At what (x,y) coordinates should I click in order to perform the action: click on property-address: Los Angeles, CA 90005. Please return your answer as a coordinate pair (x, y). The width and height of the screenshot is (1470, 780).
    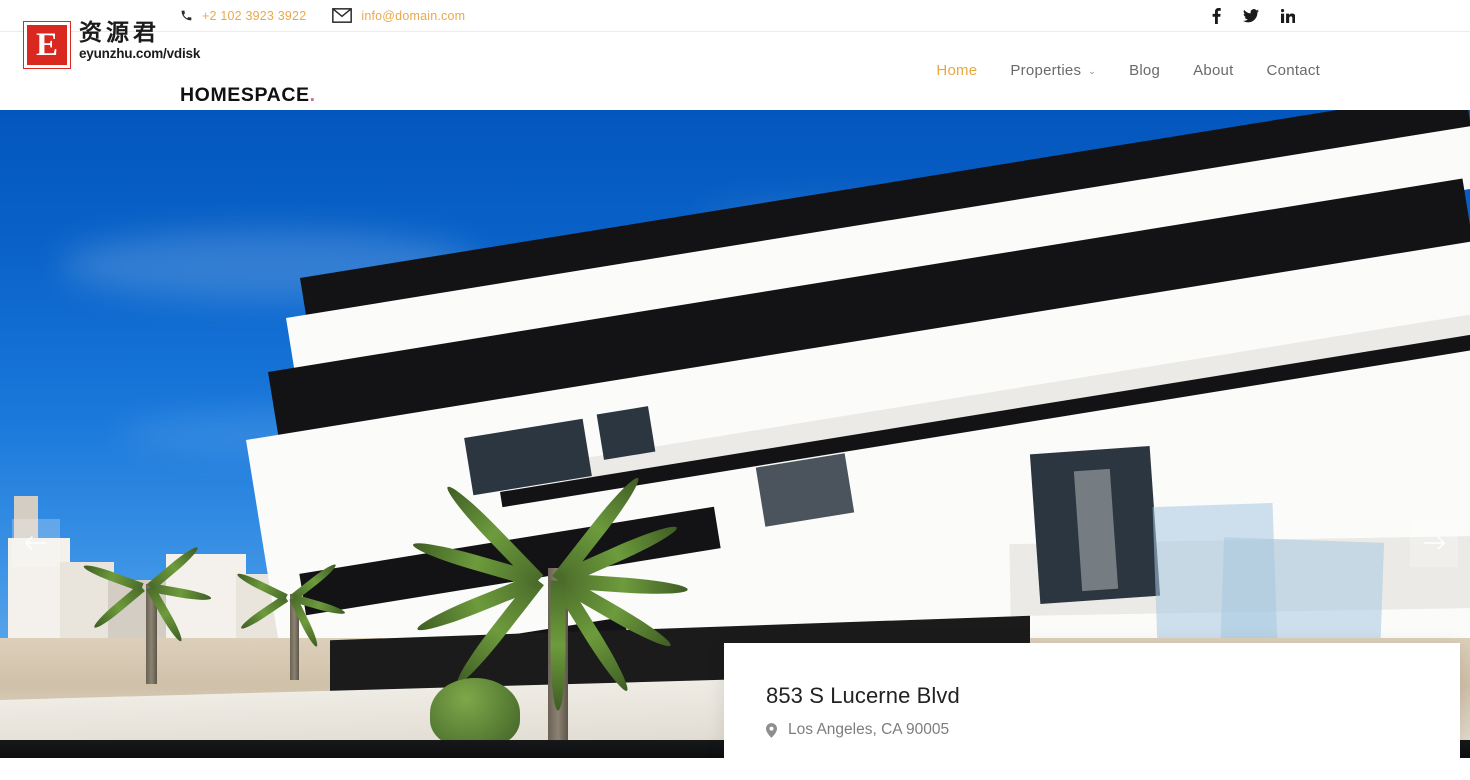
    Looking at the image, I should click on (869, 729).